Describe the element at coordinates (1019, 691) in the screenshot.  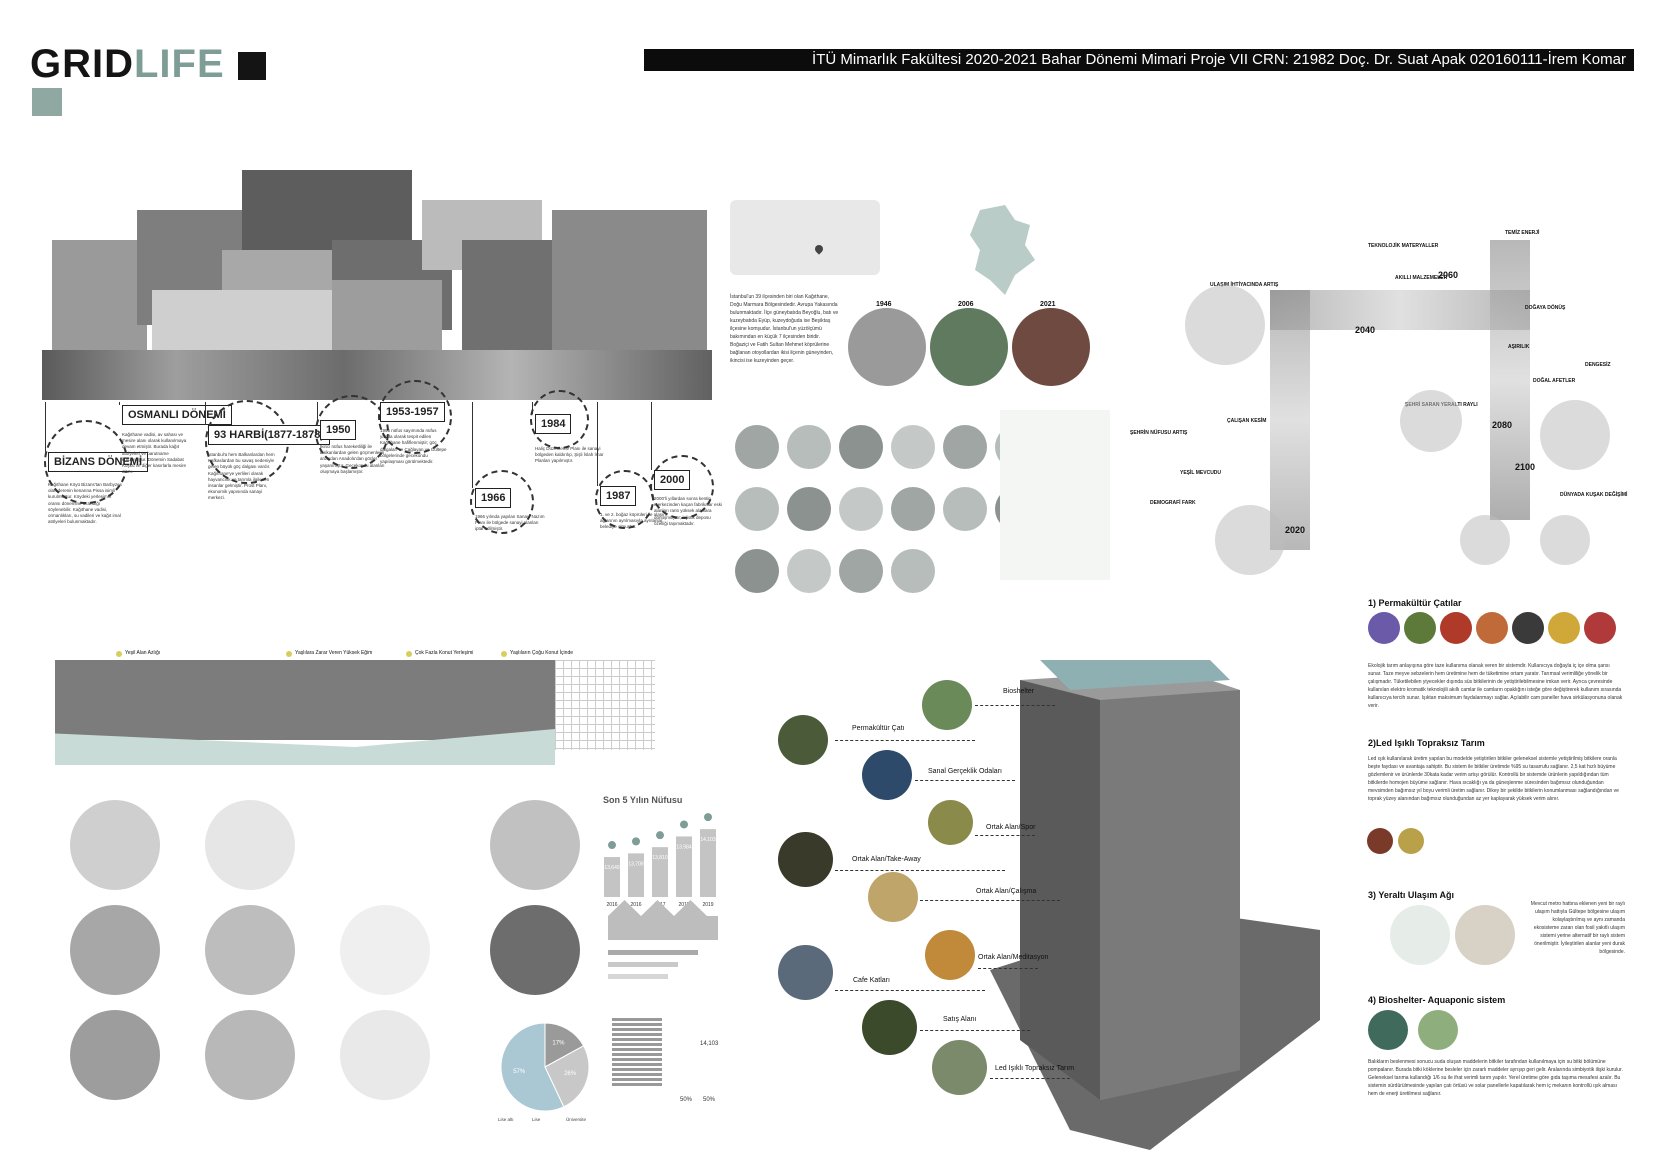
I see `program-label: Bioshelter` at that location.